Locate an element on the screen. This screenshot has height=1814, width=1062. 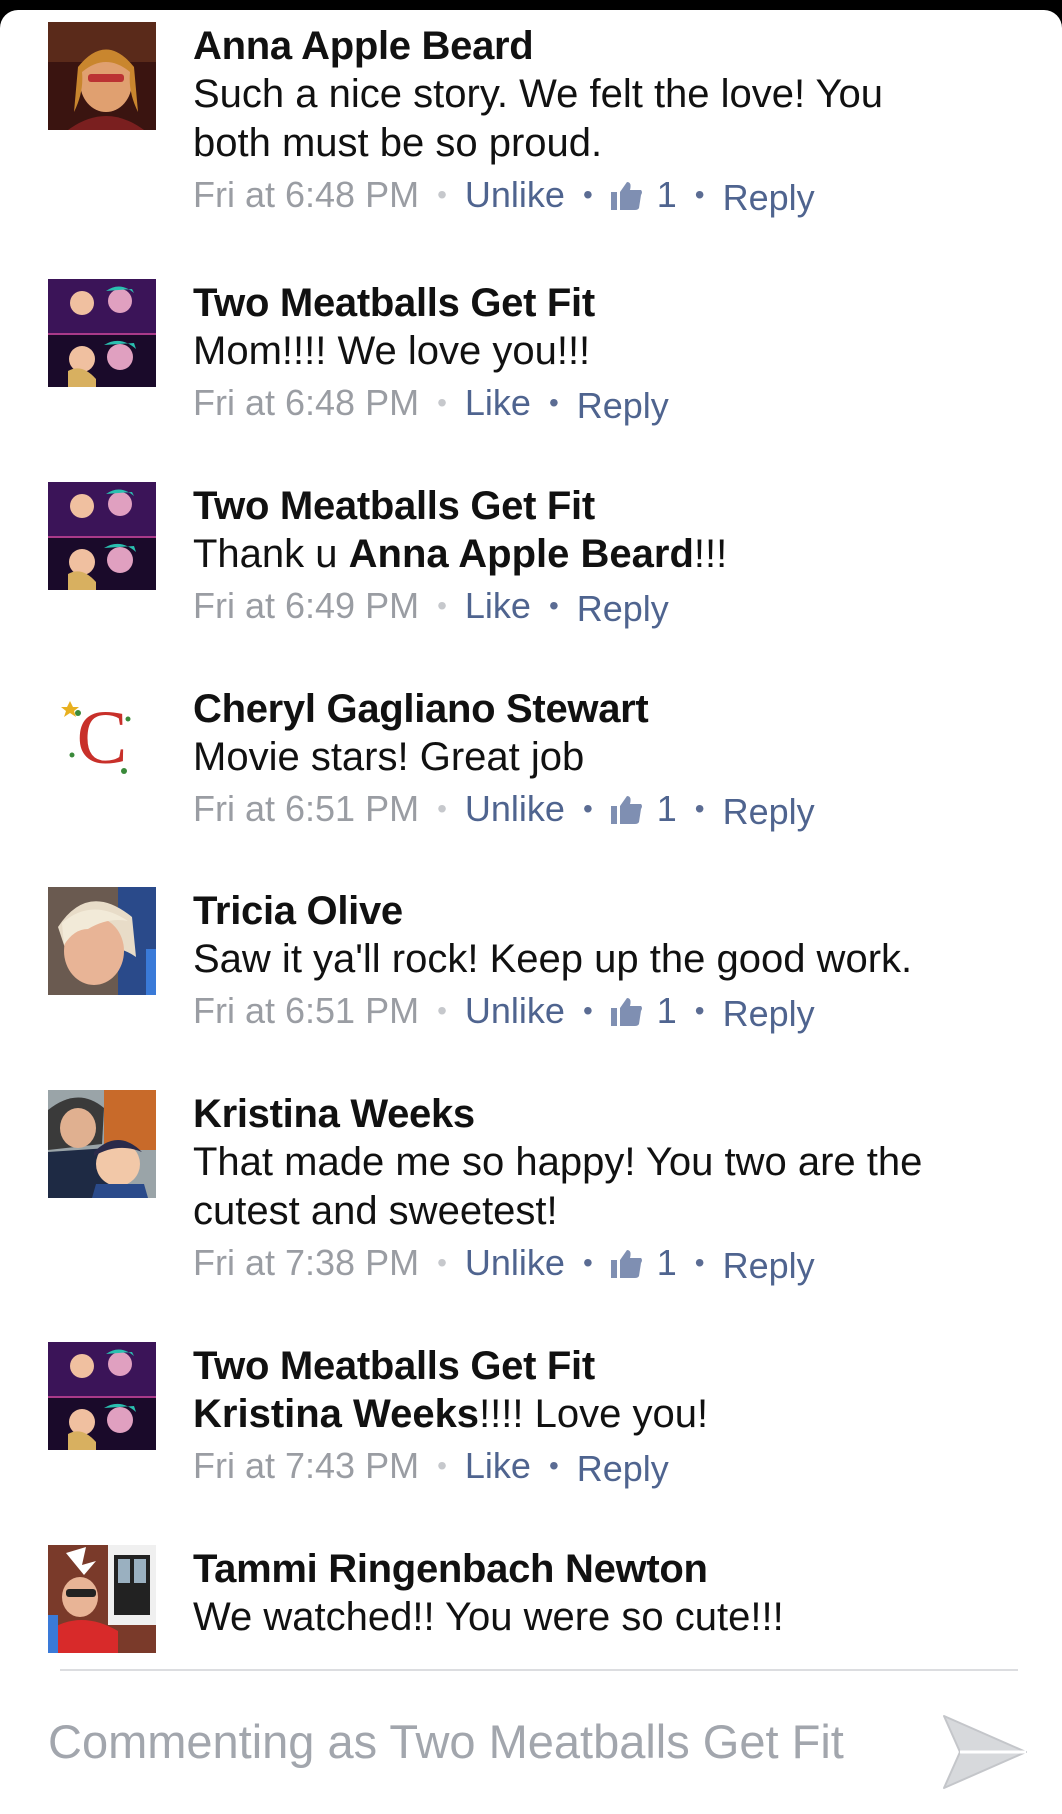
avatar: C is located at coordinates (102, 739).